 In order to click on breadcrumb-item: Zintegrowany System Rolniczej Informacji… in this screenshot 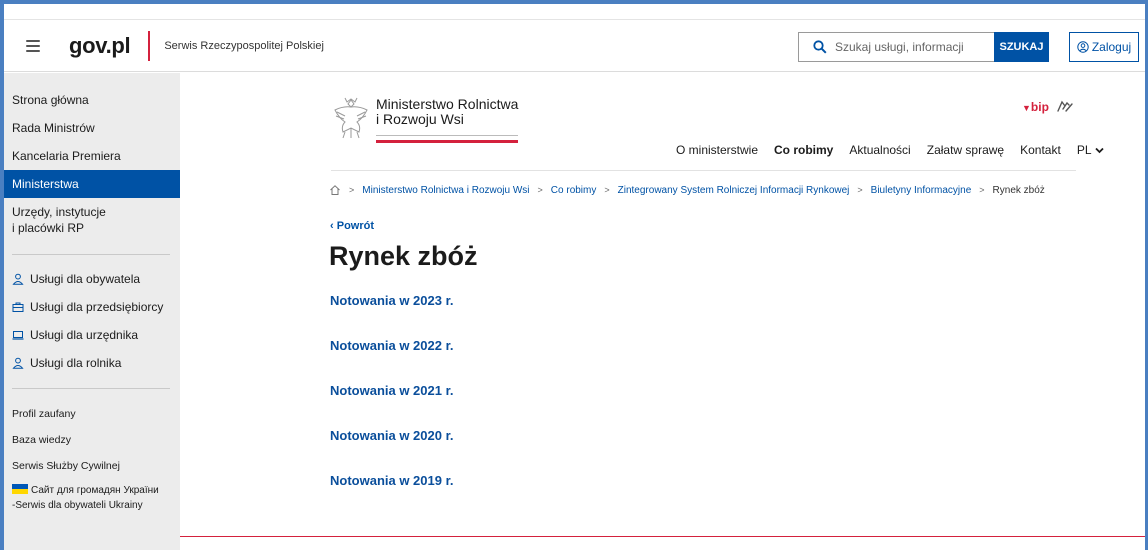, I will do `click(734, 190)`.